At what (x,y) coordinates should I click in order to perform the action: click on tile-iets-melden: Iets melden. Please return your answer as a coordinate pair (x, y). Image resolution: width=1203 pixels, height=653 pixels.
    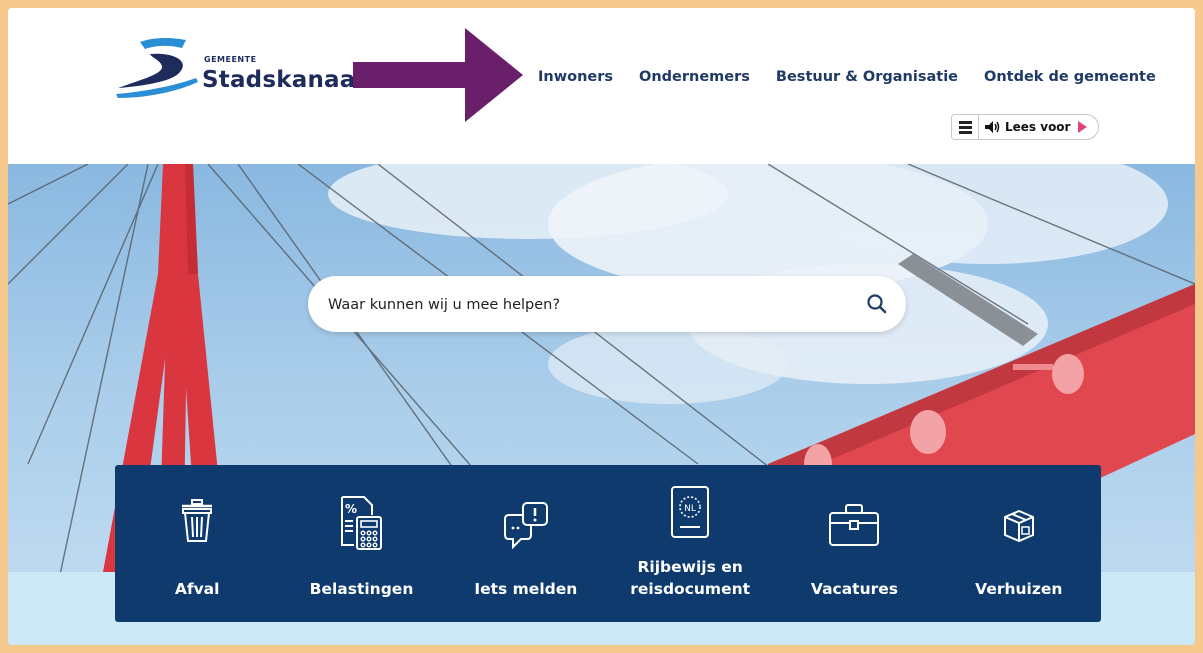
    Looking at the image, I should click on (526, 543).